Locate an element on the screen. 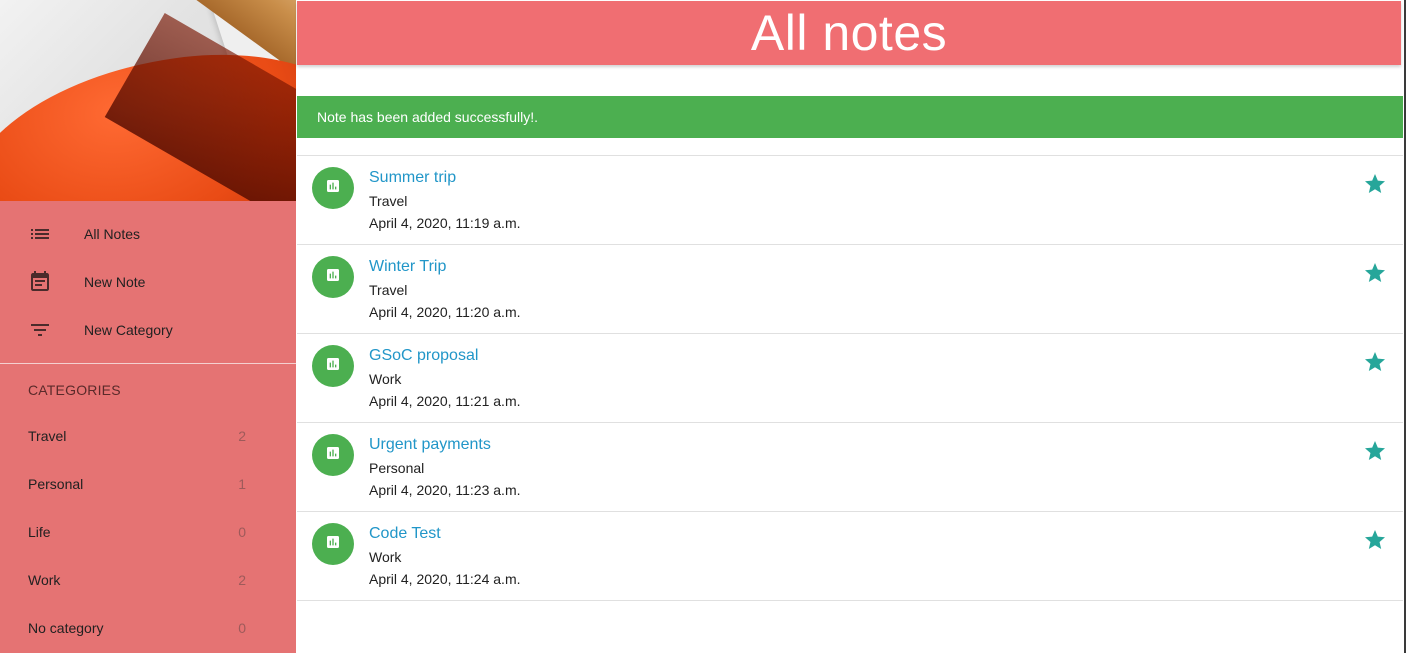 The width and height of the screenshot is (1406, 653). success-alert: Note has been added successfully!. is located at coordinates (850, 117).